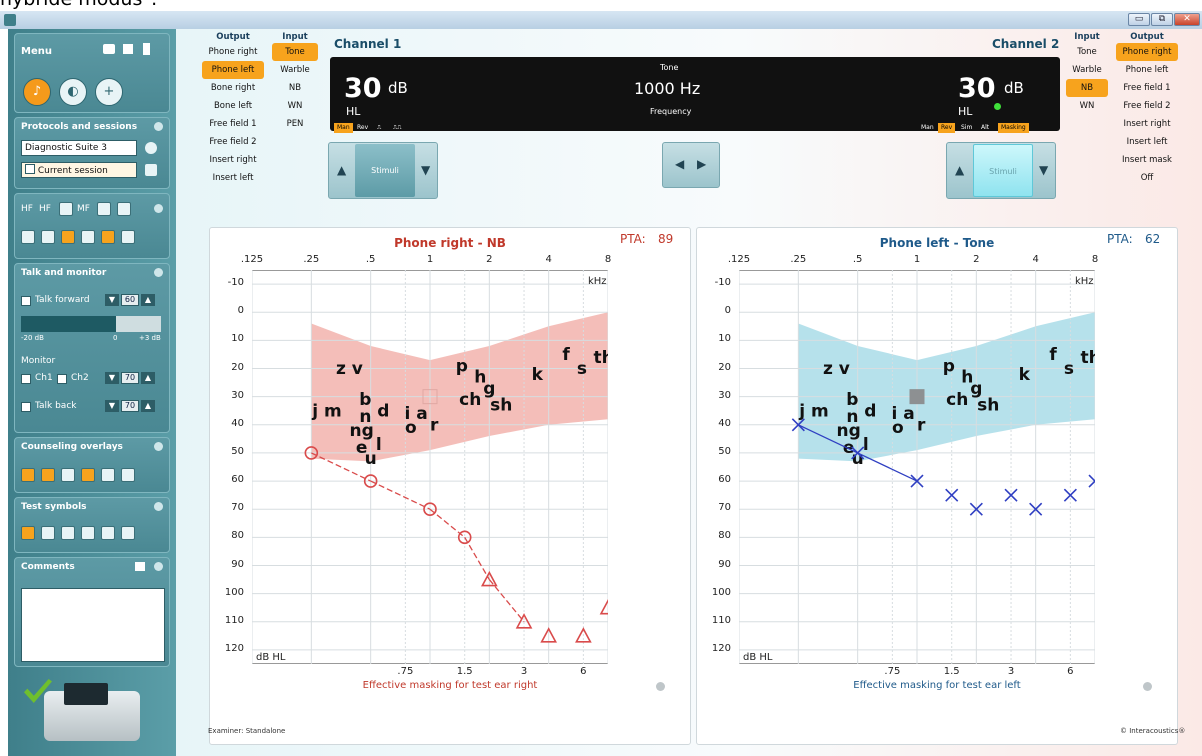 This screenshot has width=1202, height=756. What do you see at coordinates (93, 625) in the screenshot?
I see `comments-textarea` at bounding box center [93, 625].